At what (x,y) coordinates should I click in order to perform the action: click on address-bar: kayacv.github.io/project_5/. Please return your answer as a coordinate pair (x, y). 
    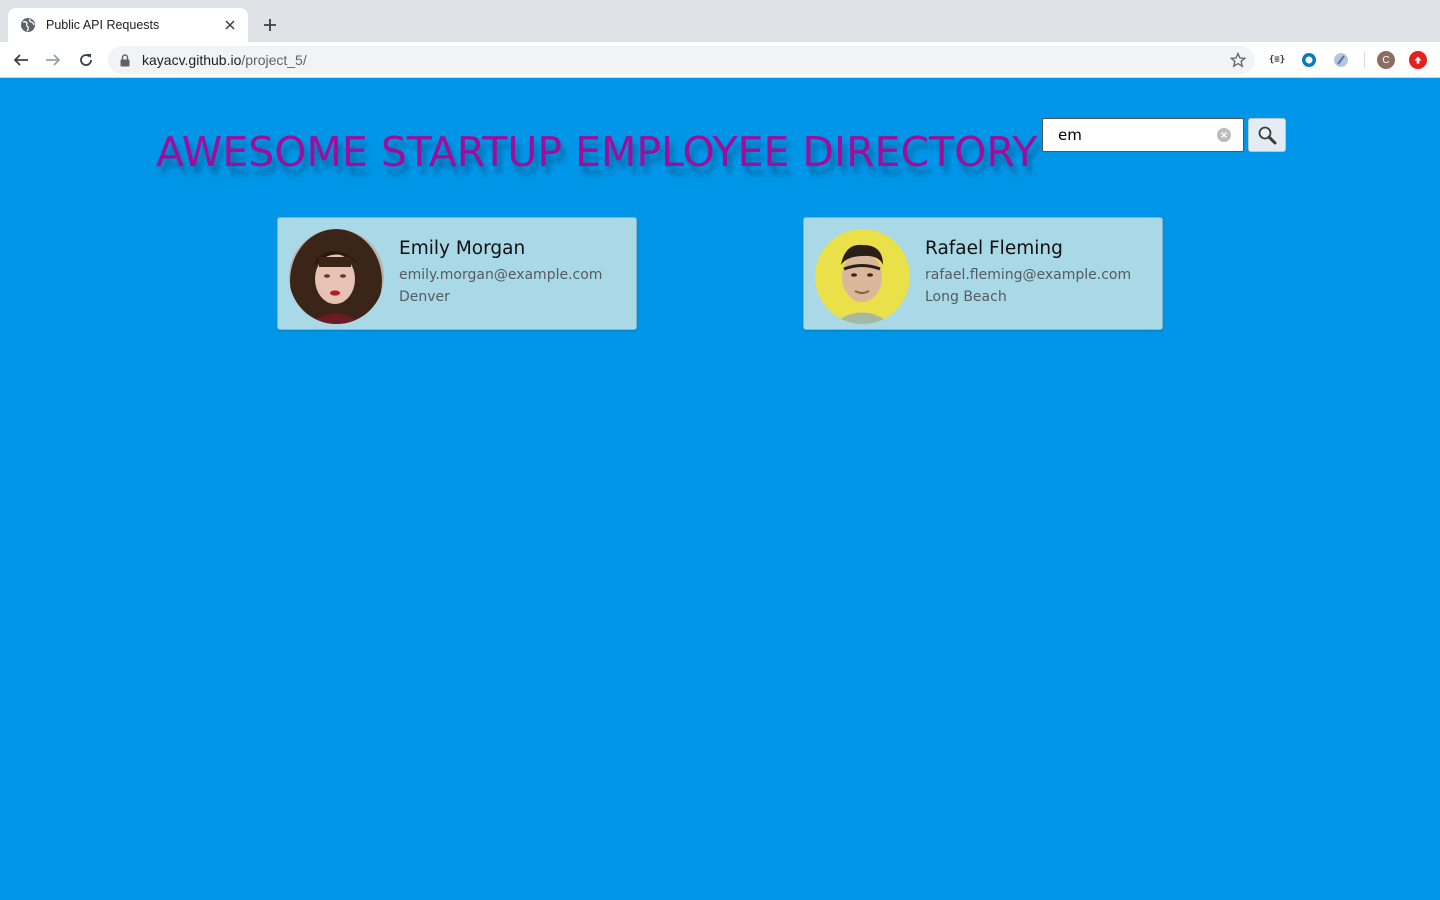
    Looking at the image, I should click on (681, 60).